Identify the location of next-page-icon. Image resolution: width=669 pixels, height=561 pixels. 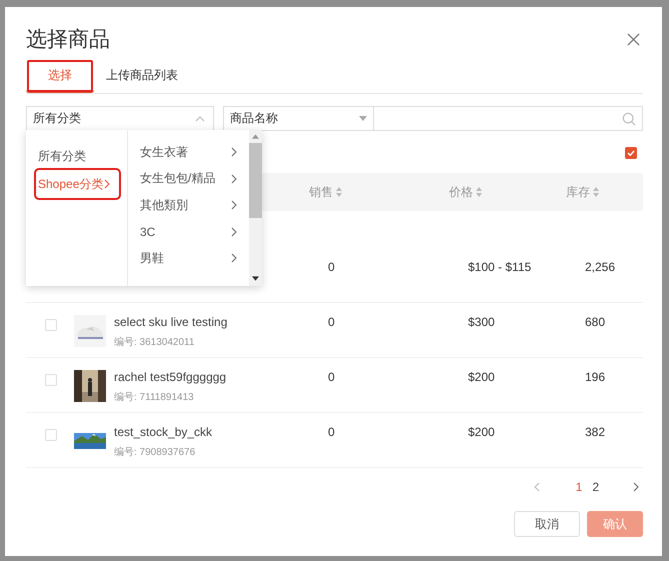
(636, 487).